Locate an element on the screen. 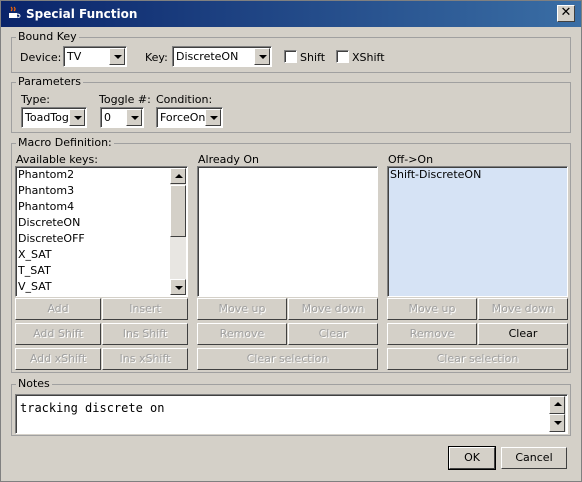 Image resolution: width=582 pixels, height=482 pixels. condition-dropdown-button is located at coordinates (213, 117).